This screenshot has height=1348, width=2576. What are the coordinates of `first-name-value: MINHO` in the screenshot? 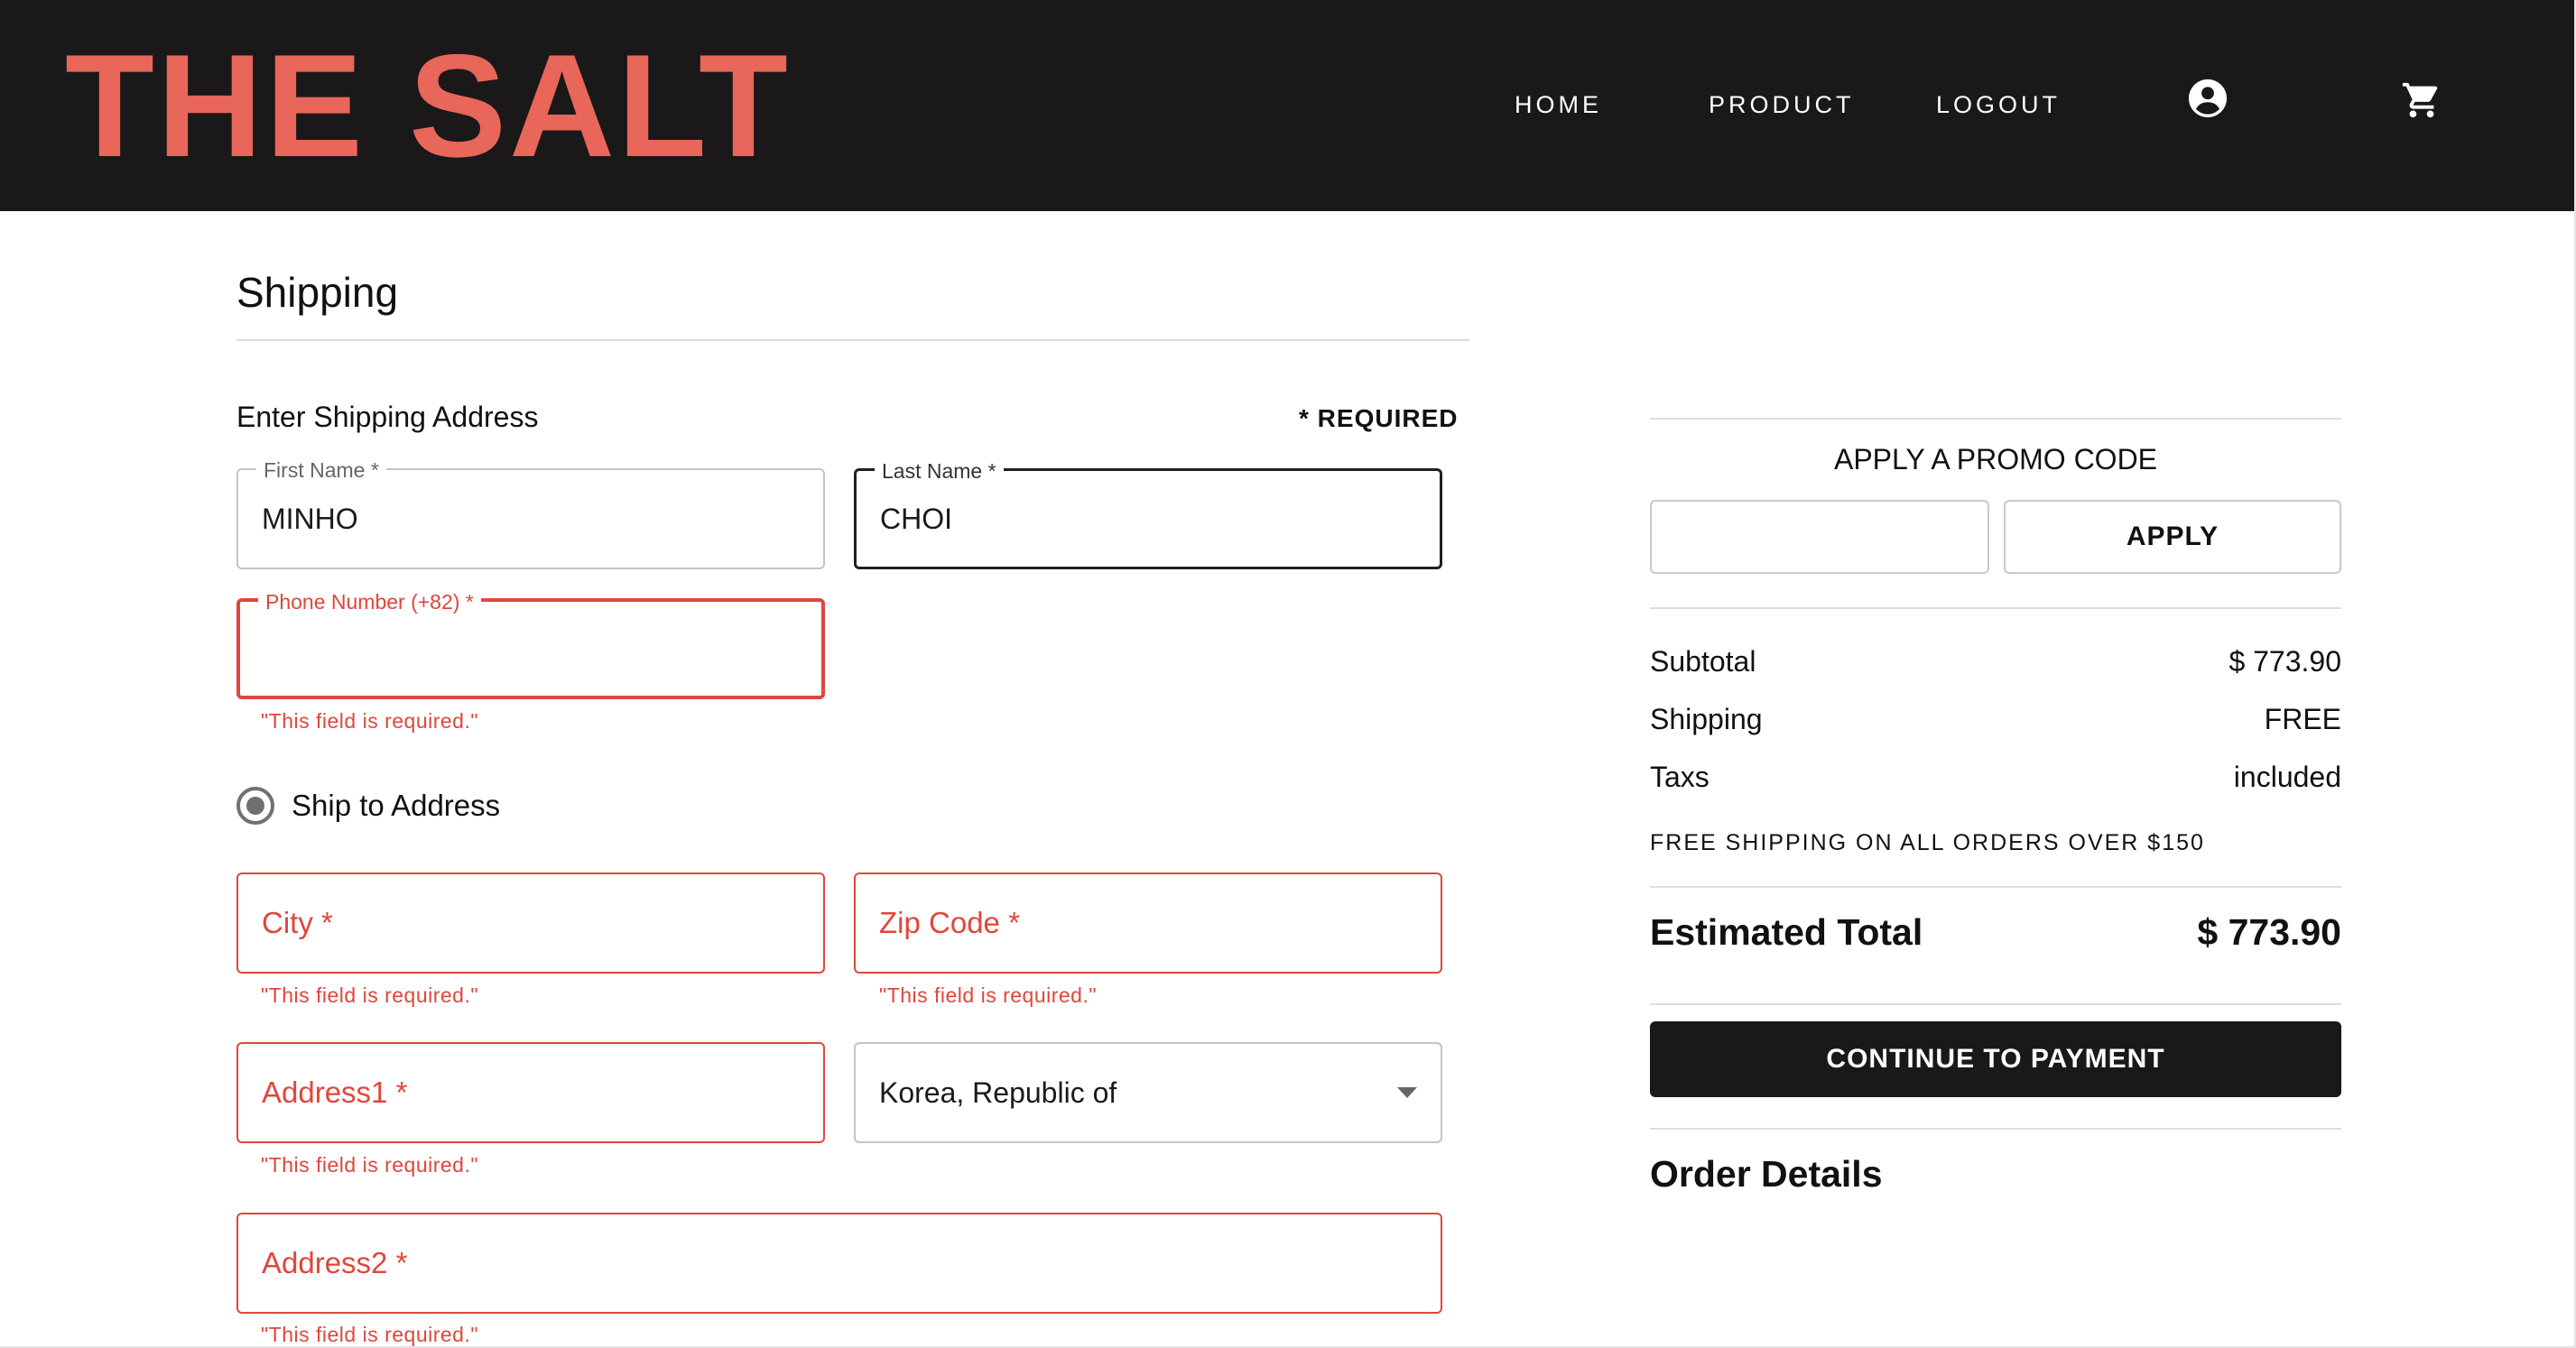 It's located at (310, 518).